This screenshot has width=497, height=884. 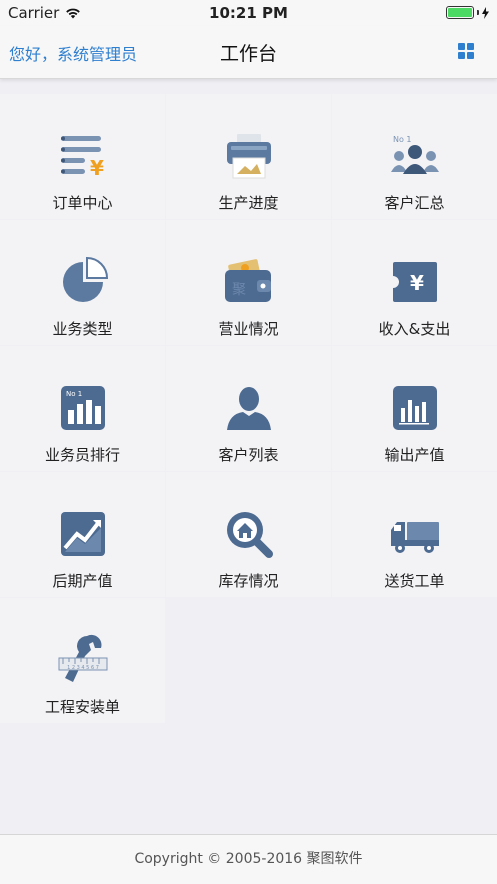 I want to click on menu-item-label: 业务员排行, so click(x=82, y=455).